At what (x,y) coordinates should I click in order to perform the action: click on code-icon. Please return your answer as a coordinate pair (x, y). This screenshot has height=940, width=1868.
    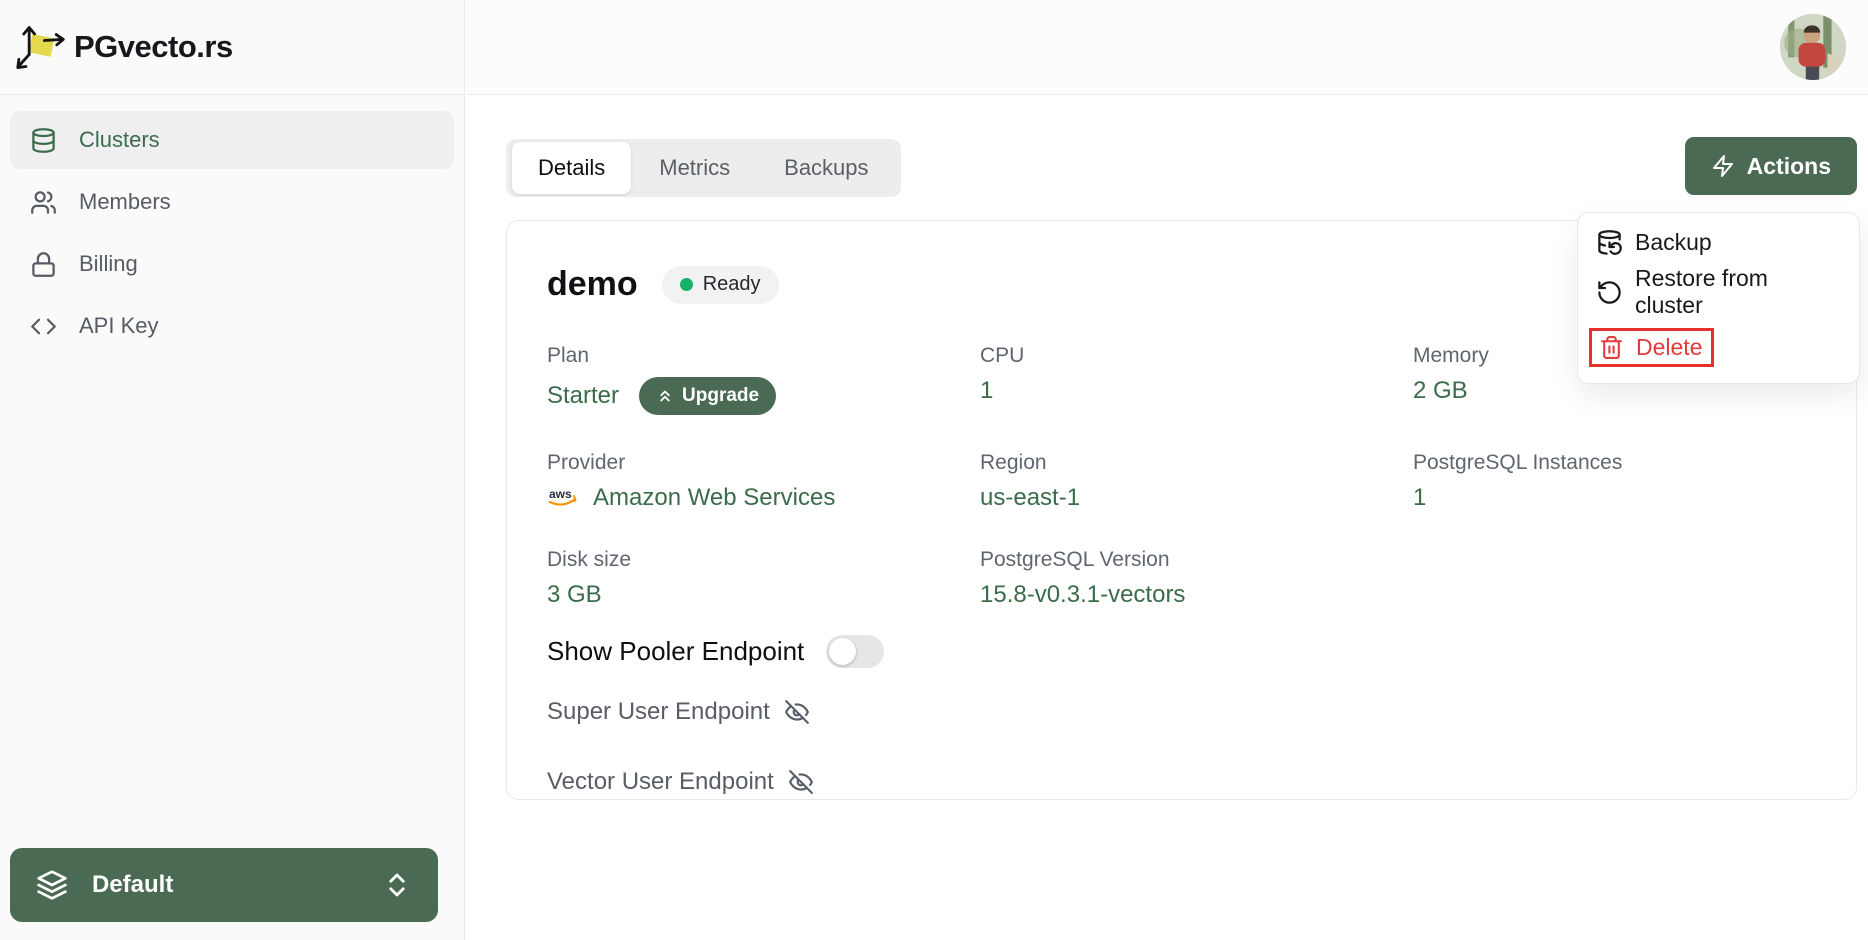
    Looking at the image, I should click on (43, 326).